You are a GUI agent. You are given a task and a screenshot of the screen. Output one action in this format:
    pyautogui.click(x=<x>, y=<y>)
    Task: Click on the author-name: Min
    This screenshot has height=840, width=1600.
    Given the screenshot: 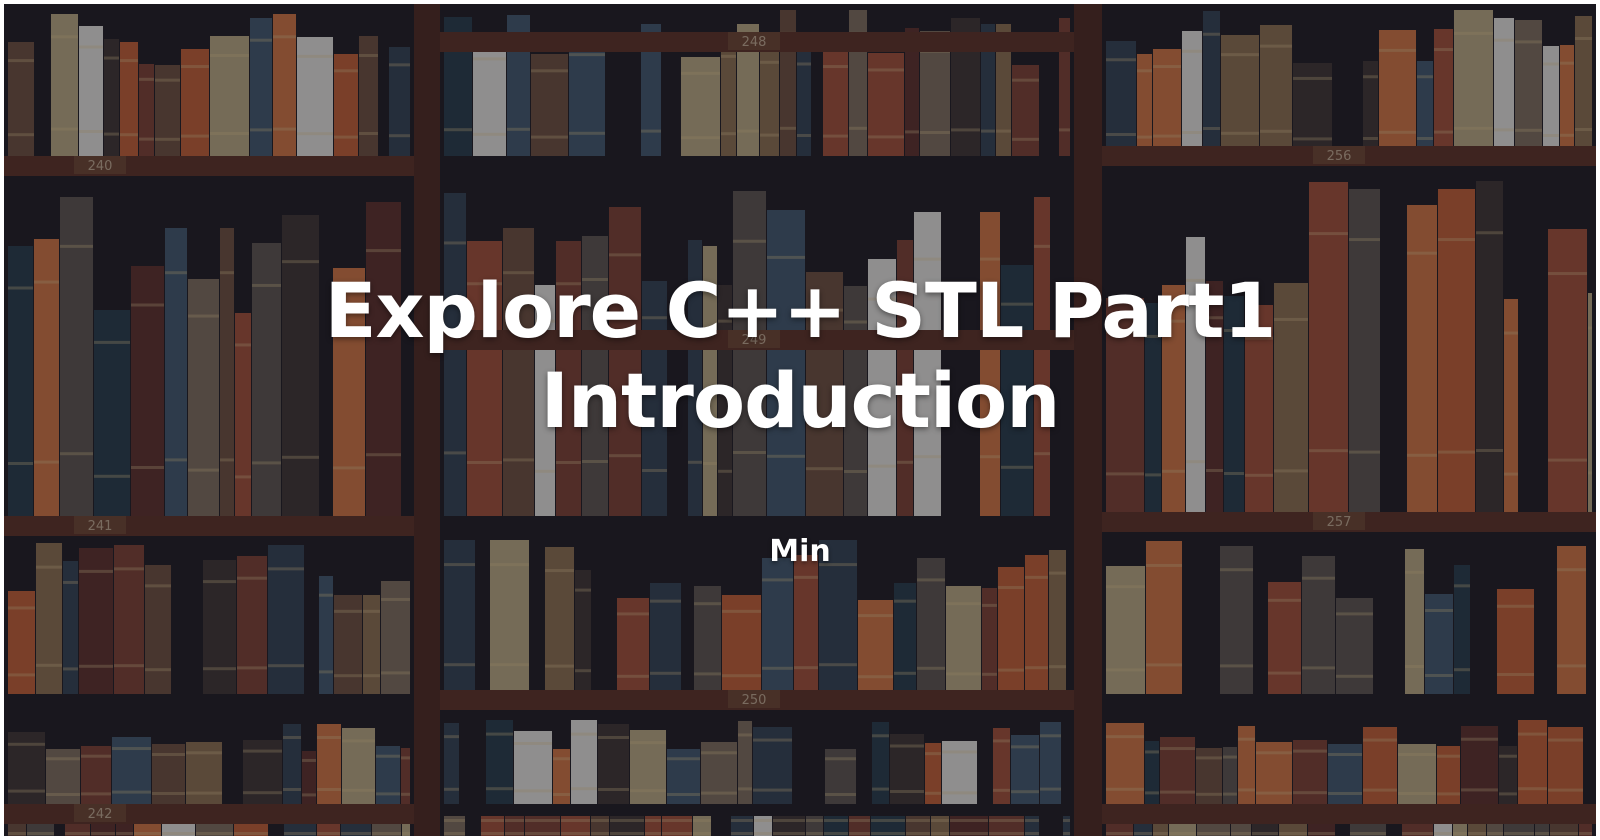 What is the action you would take?
    pyautogui.click(x=800, y=551)
    